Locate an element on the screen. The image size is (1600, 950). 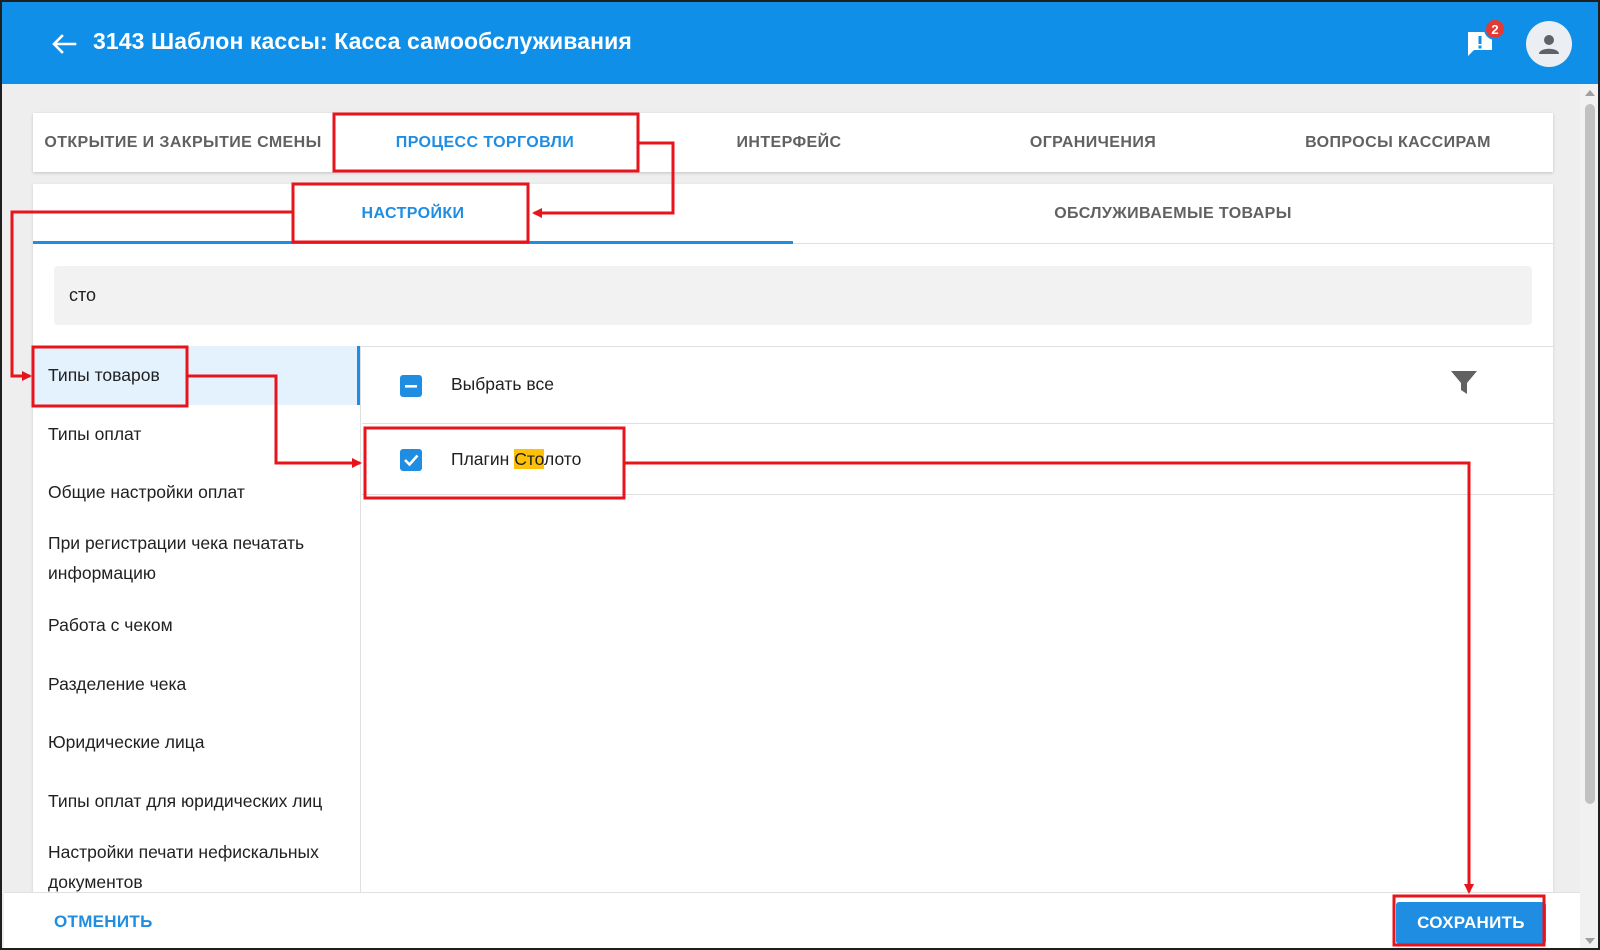
tab-trade-process: ПРОЦЕСС ТОРГОВЛИ is located at coordinates (485, 142).